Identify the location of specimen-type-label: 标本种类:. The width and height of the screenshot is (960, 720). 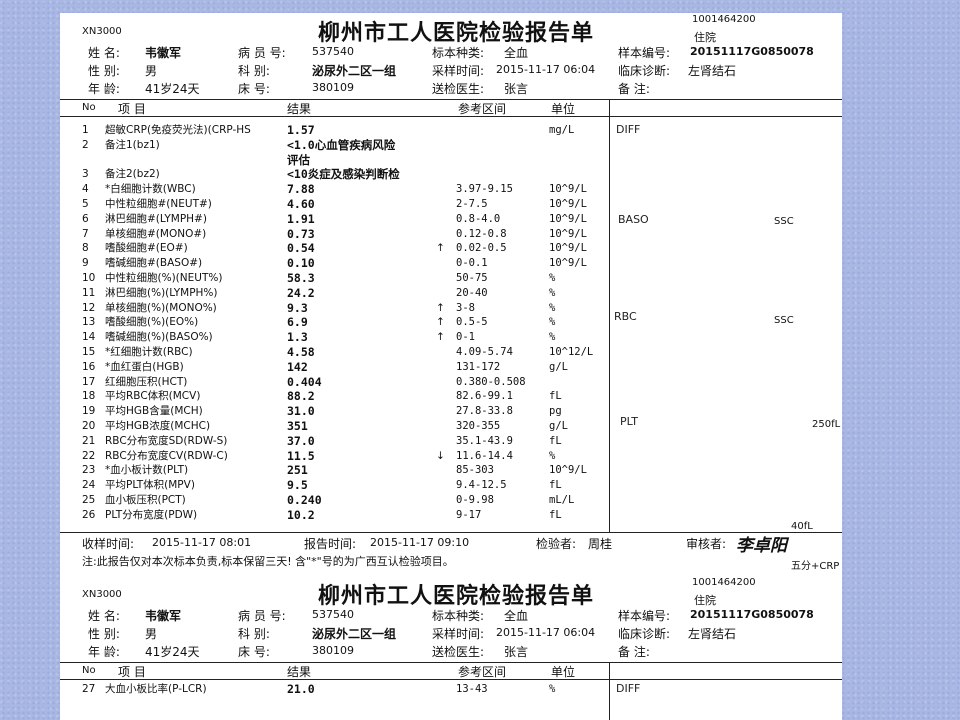
(458, 53).